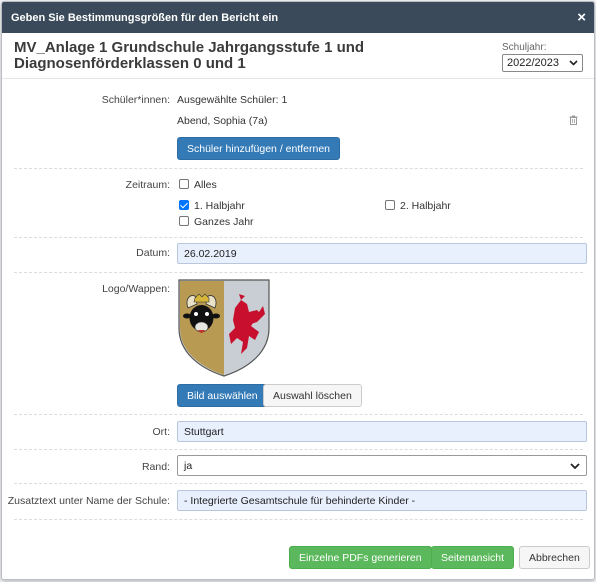  Describe the element at coordinates (155, 467) in the screenshot. I see `margin-label: Rand:` at that location.